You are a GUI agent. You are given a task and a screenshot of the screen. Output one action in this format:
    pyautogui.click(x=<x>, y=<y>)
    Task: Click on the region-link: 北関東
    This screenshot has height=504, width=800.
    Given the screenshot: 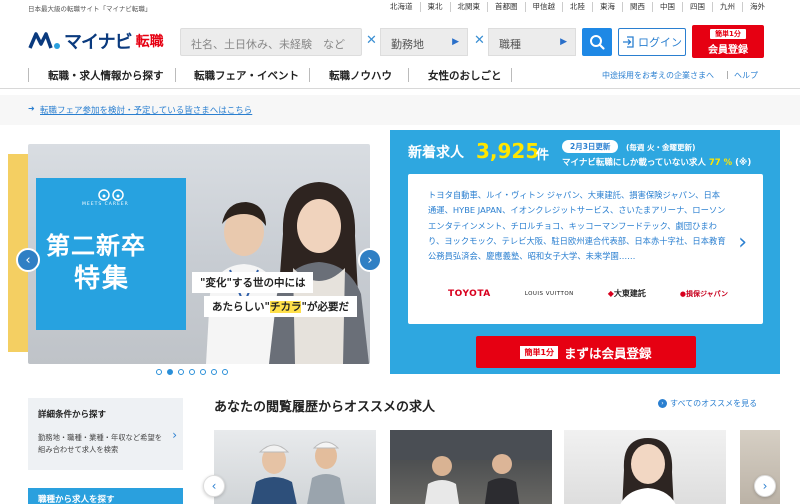 What is the action you would take?
    pyautogui.click(x=468, y=7)
    